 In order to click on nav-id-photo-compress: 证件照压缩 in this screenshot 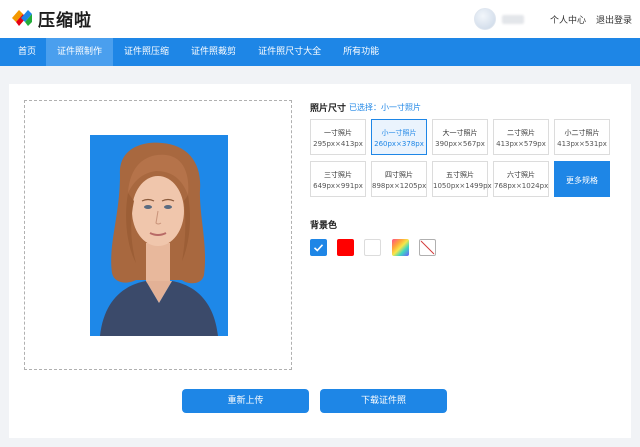, I will do `click(146, 52)`.